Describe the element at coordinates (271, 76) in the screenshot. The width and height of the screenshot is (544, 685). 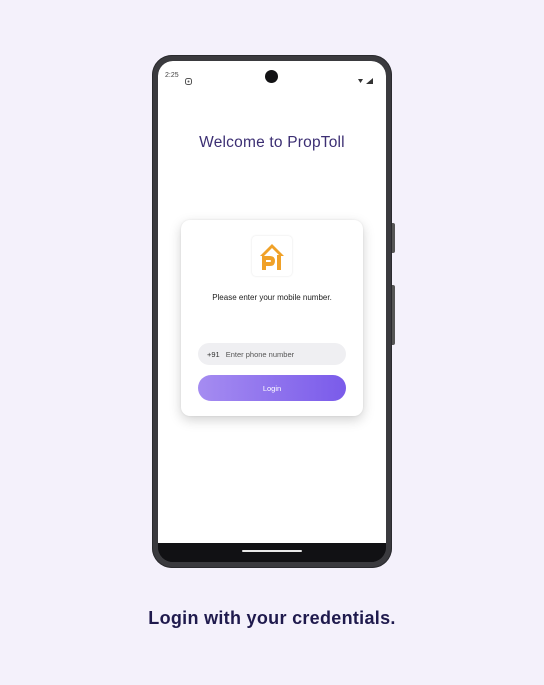
I see `front-camera` at that location.